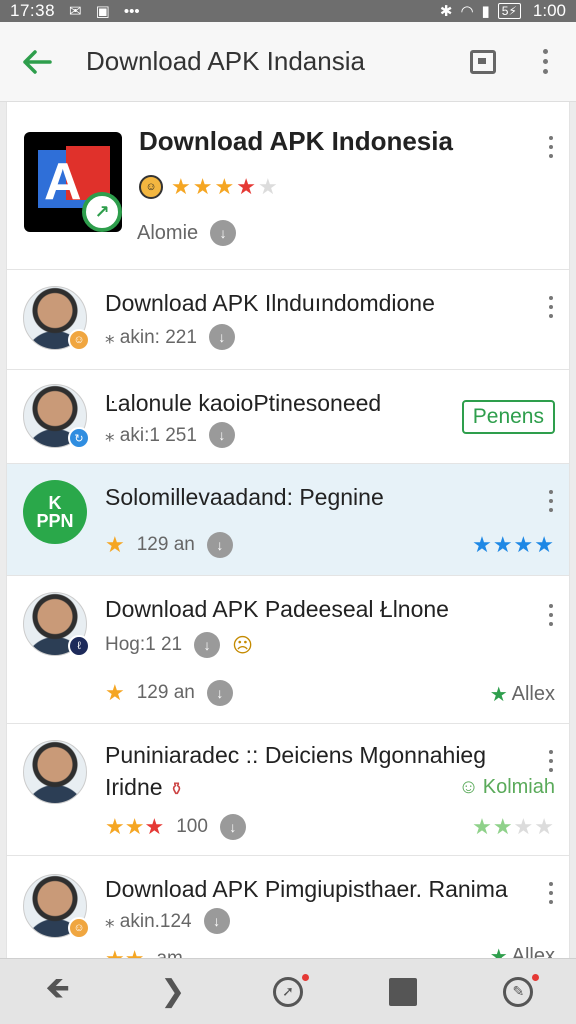 This screenshot has height=1024, width=576. I want to click on avatar: ℓ, so click(56, 624).